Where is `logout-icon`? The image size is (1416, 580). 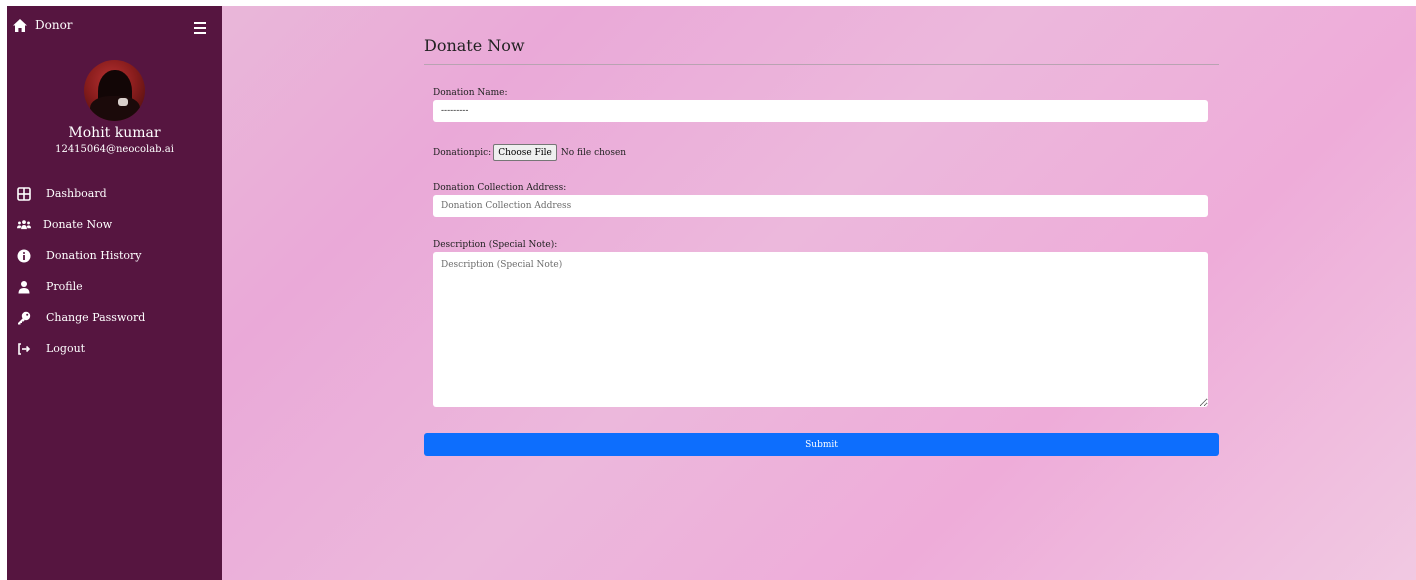 logout-icon is located at coordinates (24, 349).